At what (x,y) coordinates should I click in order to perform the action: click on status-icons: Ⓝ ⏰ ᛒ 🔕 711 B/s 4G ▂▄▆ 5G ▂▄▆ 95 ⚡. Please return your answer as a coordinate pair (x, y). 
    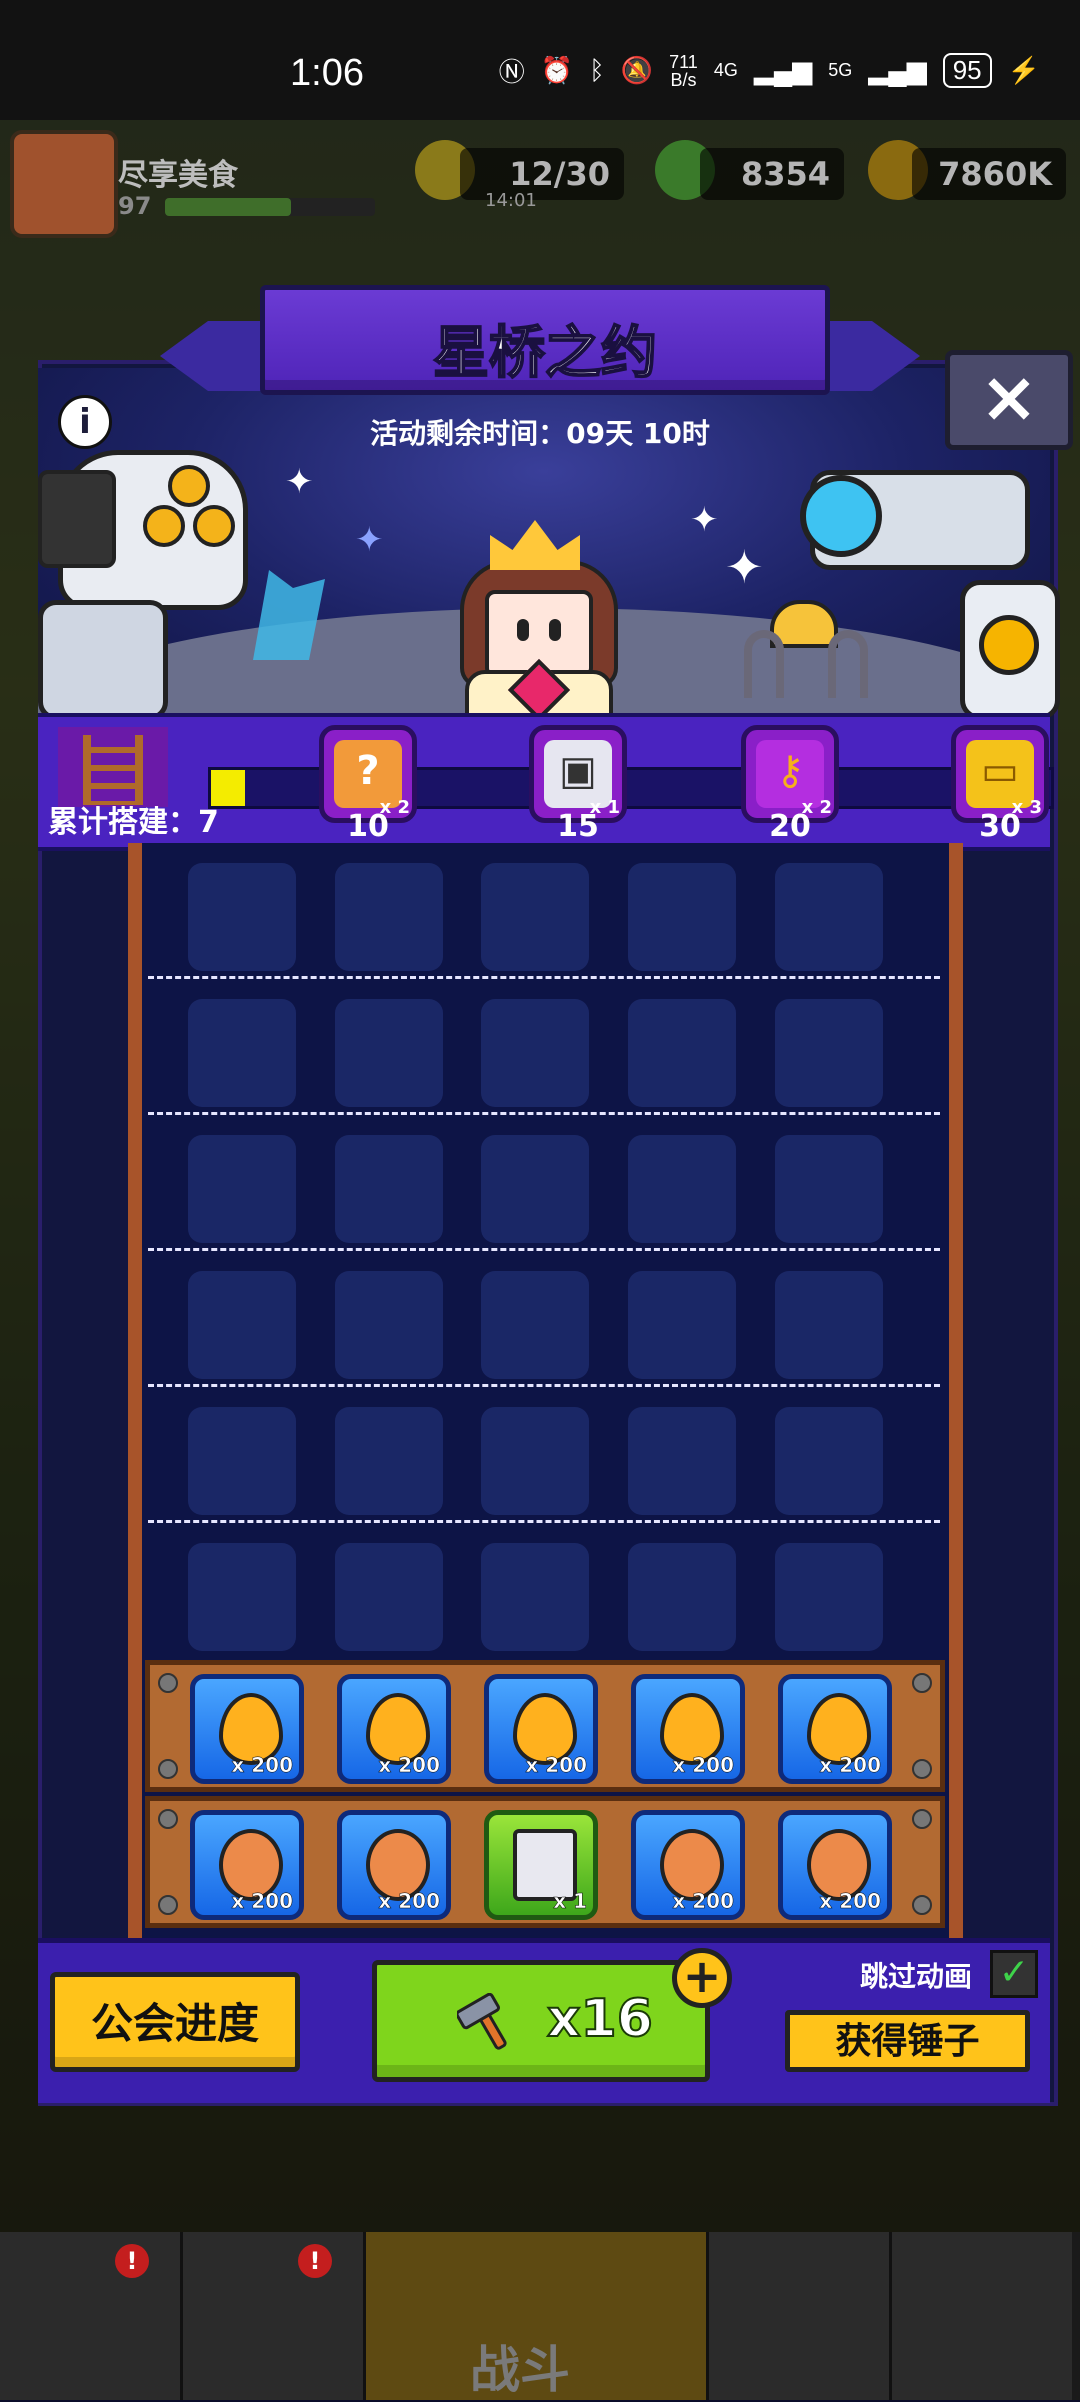
    Looking at the image, I should click on (769, 70).